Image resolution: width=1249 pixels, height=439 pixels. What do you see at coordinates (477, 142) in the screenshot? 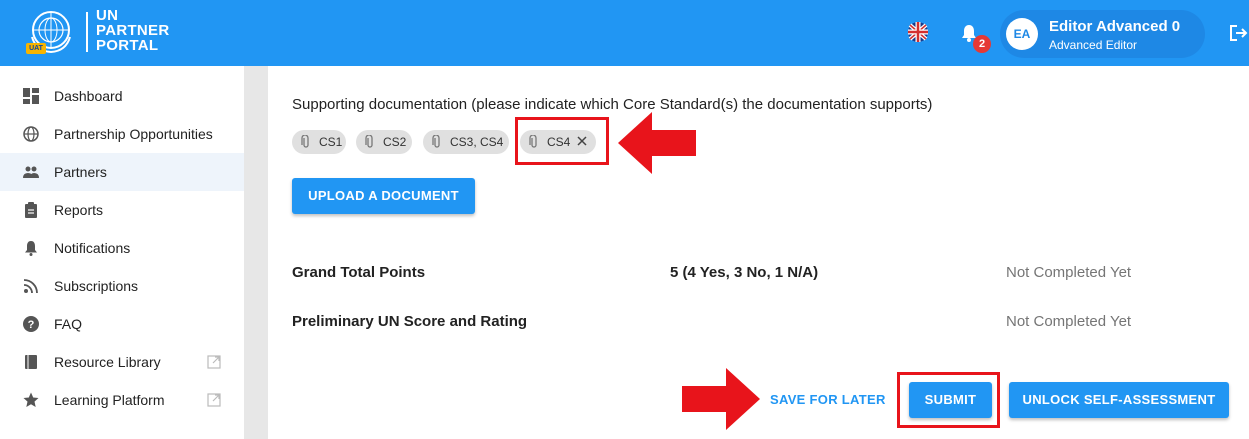
I see `chip-label: CS3, CS4` at bounding box center [477, 142].